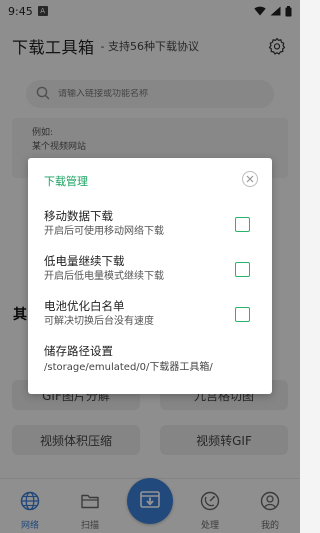 This screenshot has height=533, width=320. Describe the element at coordinates (99, 321) in the screenshot. I see `option-desc: 可解决切换后台没有速度` at that location.